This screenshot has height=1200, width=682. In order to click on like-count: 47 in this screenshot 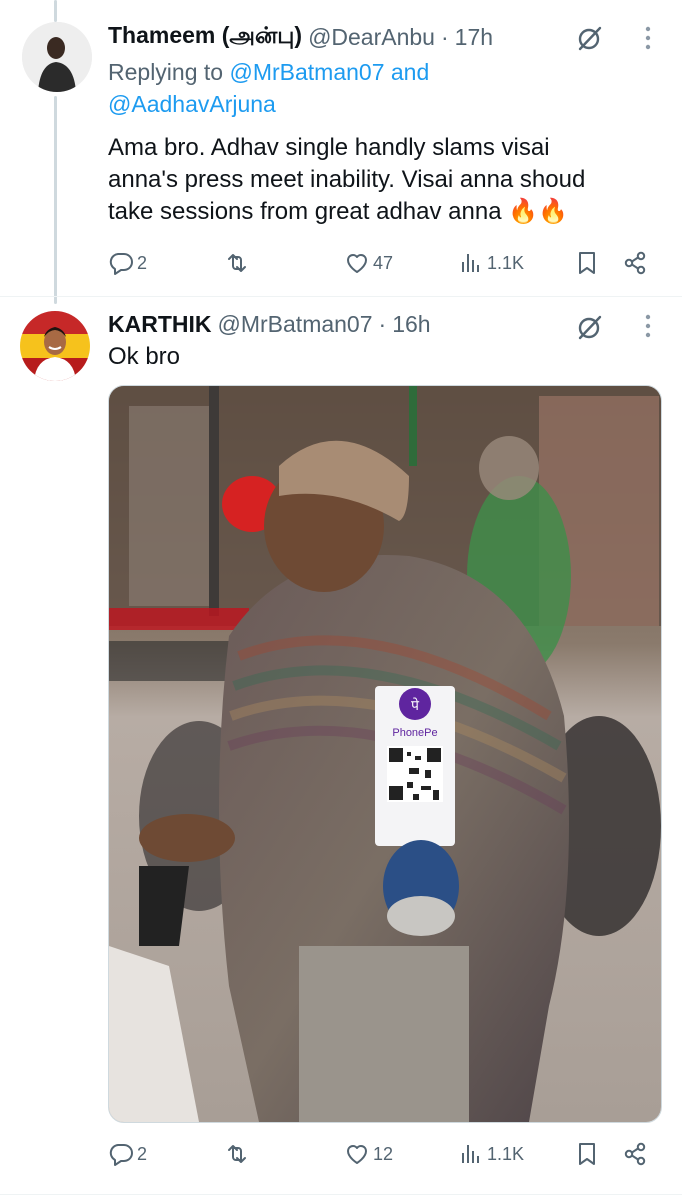, I will do `click(383, 262)`.